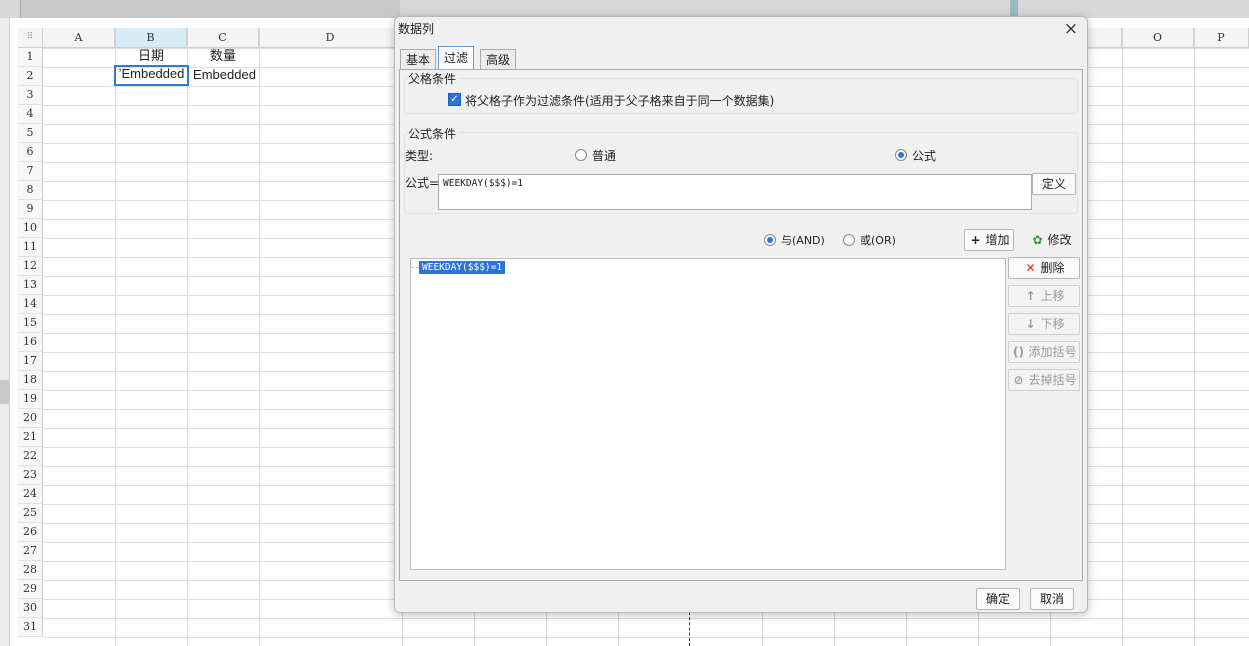  Describe the element at coordinates (4, 392) in the screenshot. I see `panel-splitter-handle` at that location.